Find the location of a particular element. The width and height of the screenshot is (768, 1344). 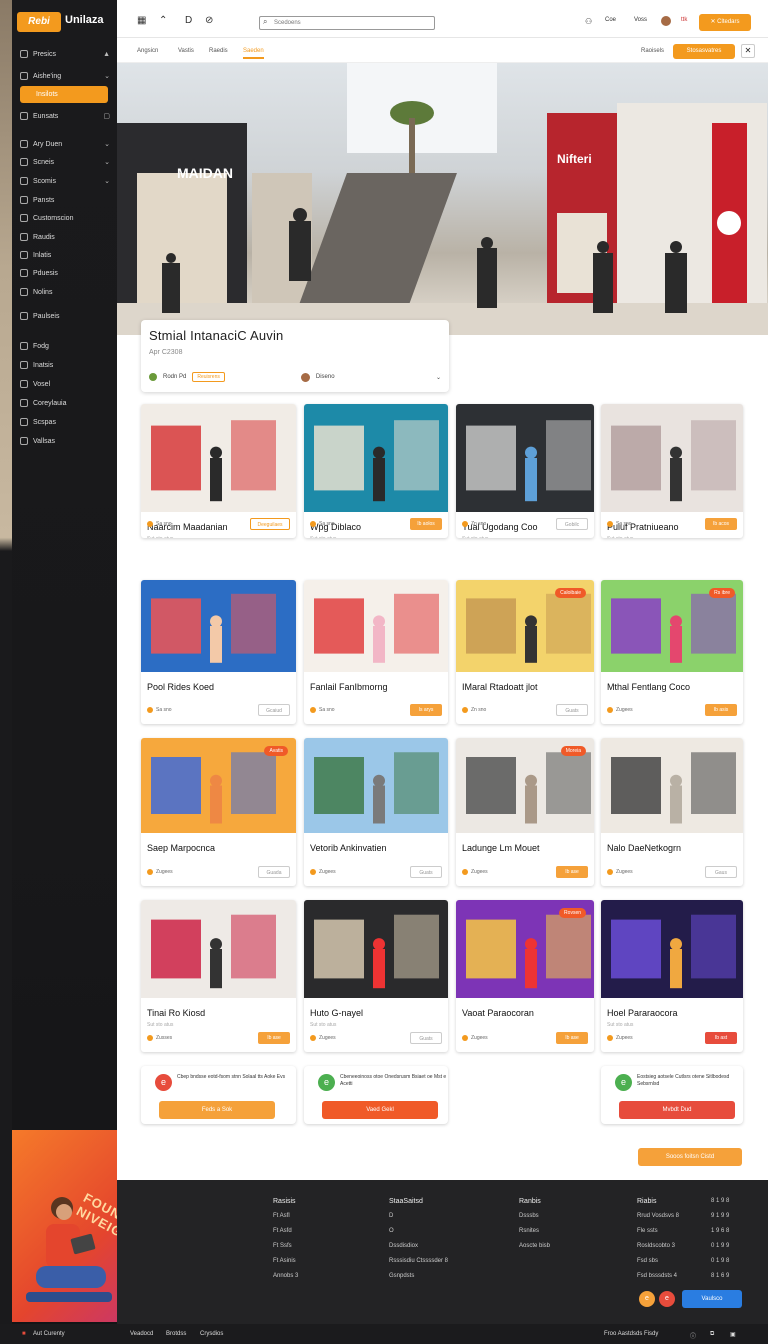

copy-icon: ⧉ is located at coordinates (712, 1334).